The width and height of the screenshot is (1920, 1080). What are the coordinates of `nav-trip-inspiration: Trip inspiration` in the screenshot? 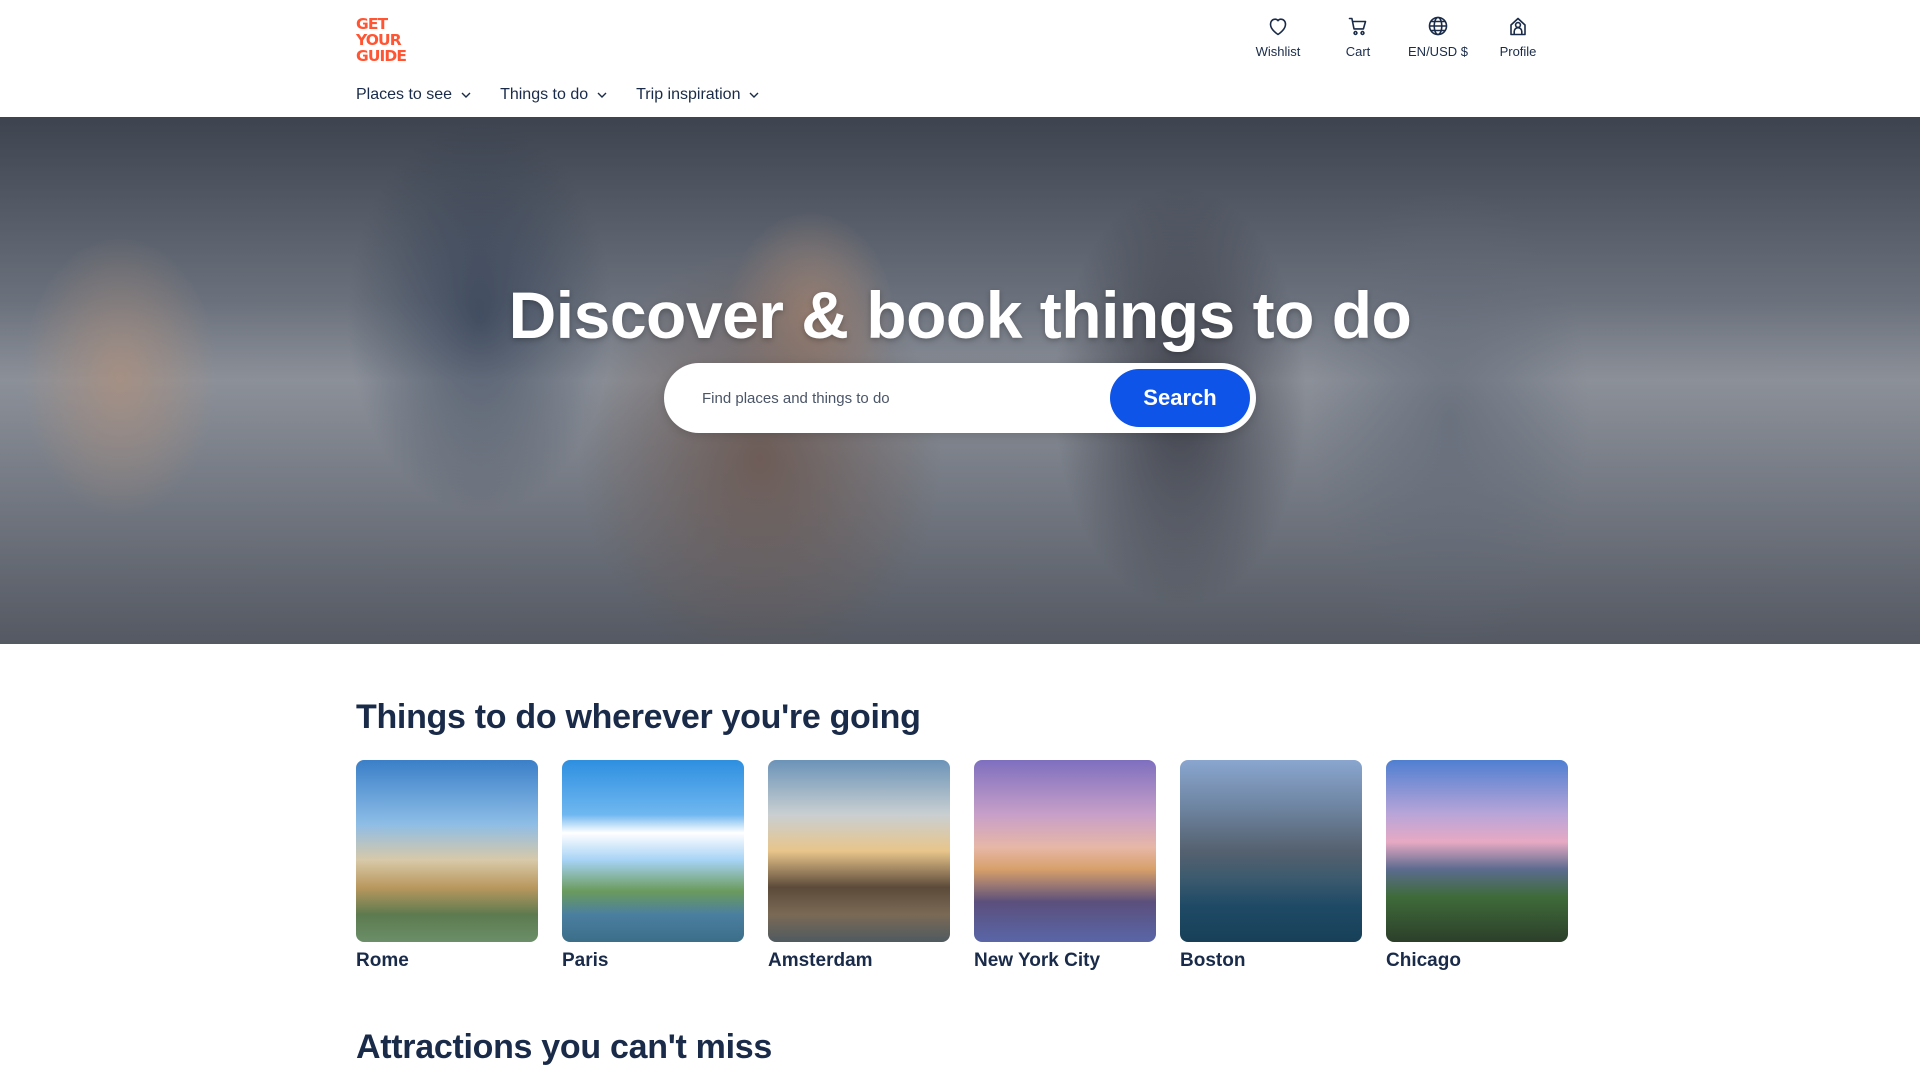 It's located at (698, 95).